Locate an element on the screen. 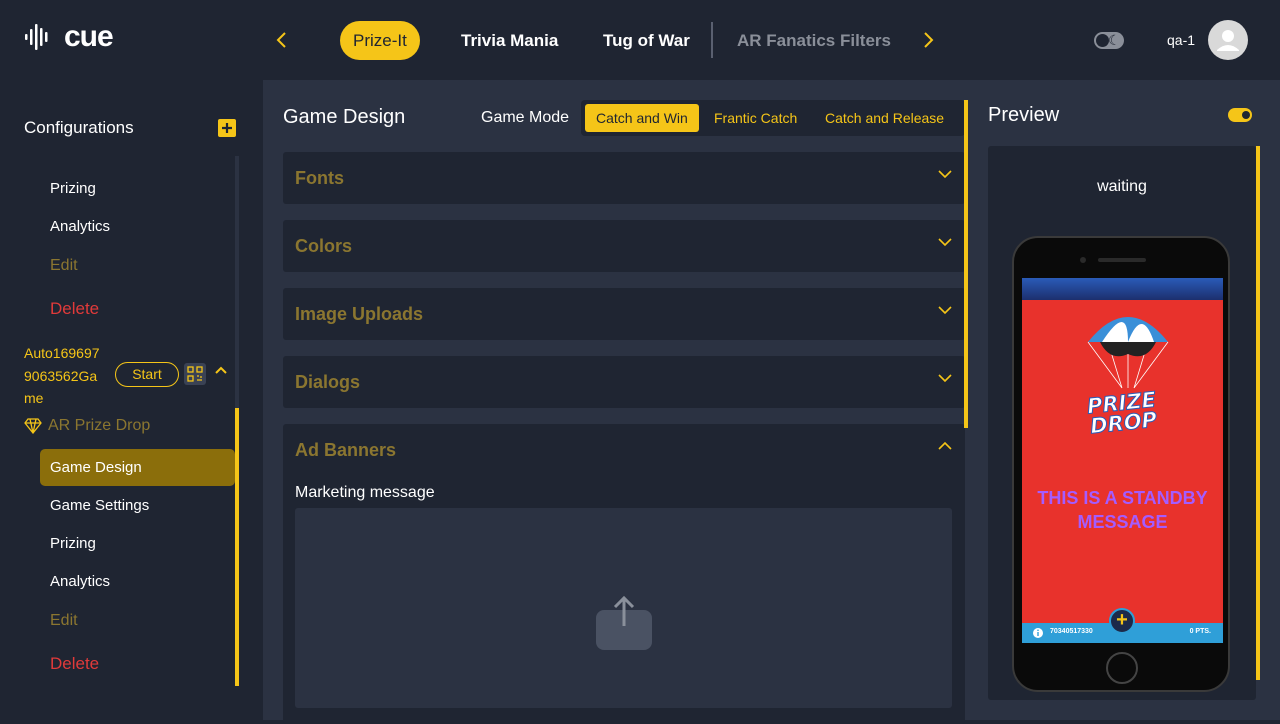  collapse-game-button is located at coordinates (221, 372).